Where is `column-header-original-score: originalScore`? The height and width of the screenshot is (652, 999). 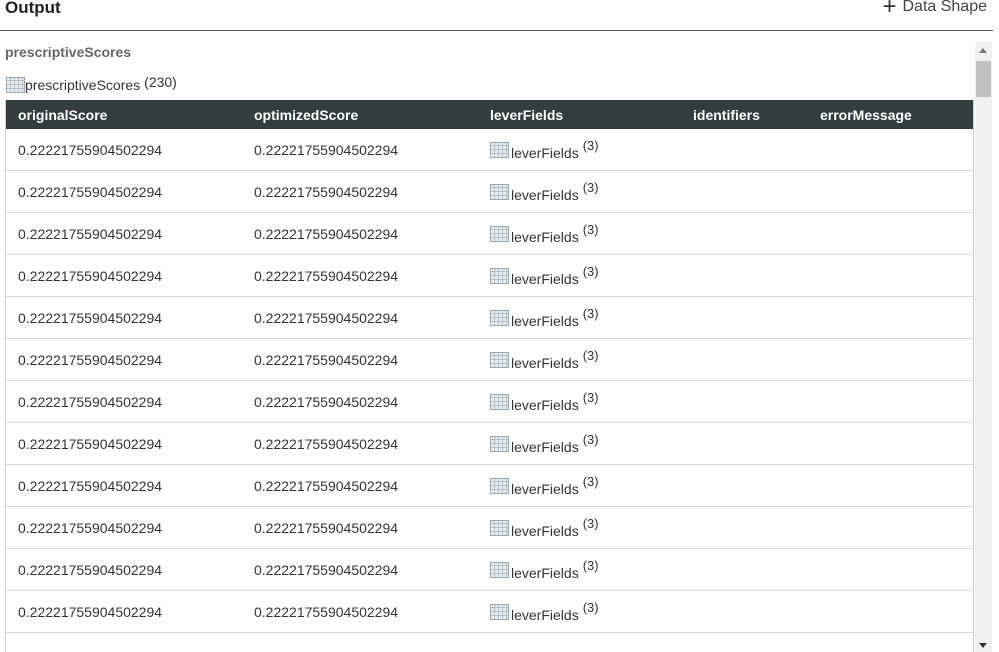
column-header-original-score: originalScore is located at coordinates (124, 114).